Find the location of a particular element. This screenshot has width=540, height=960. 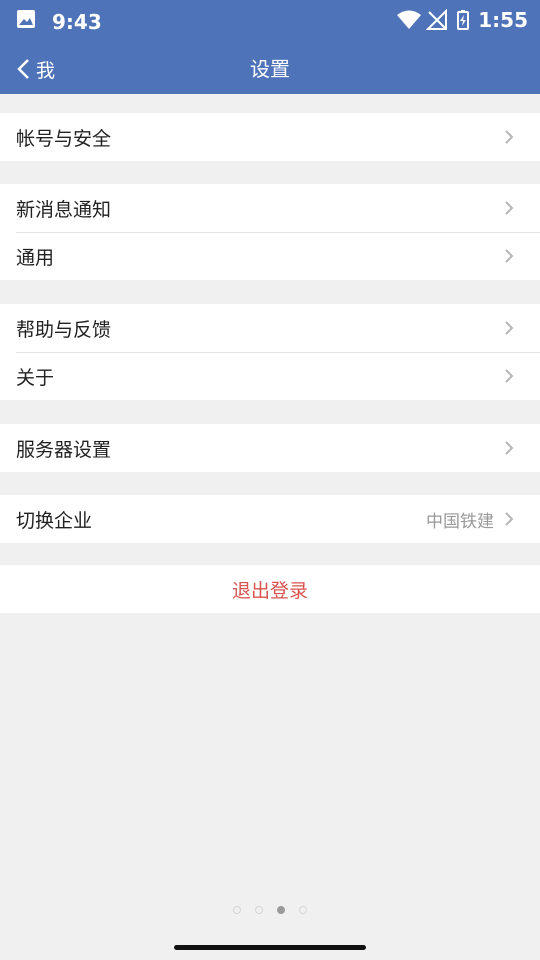

row-account-security: 帐号与安全 is located at coordinates (270, 137).